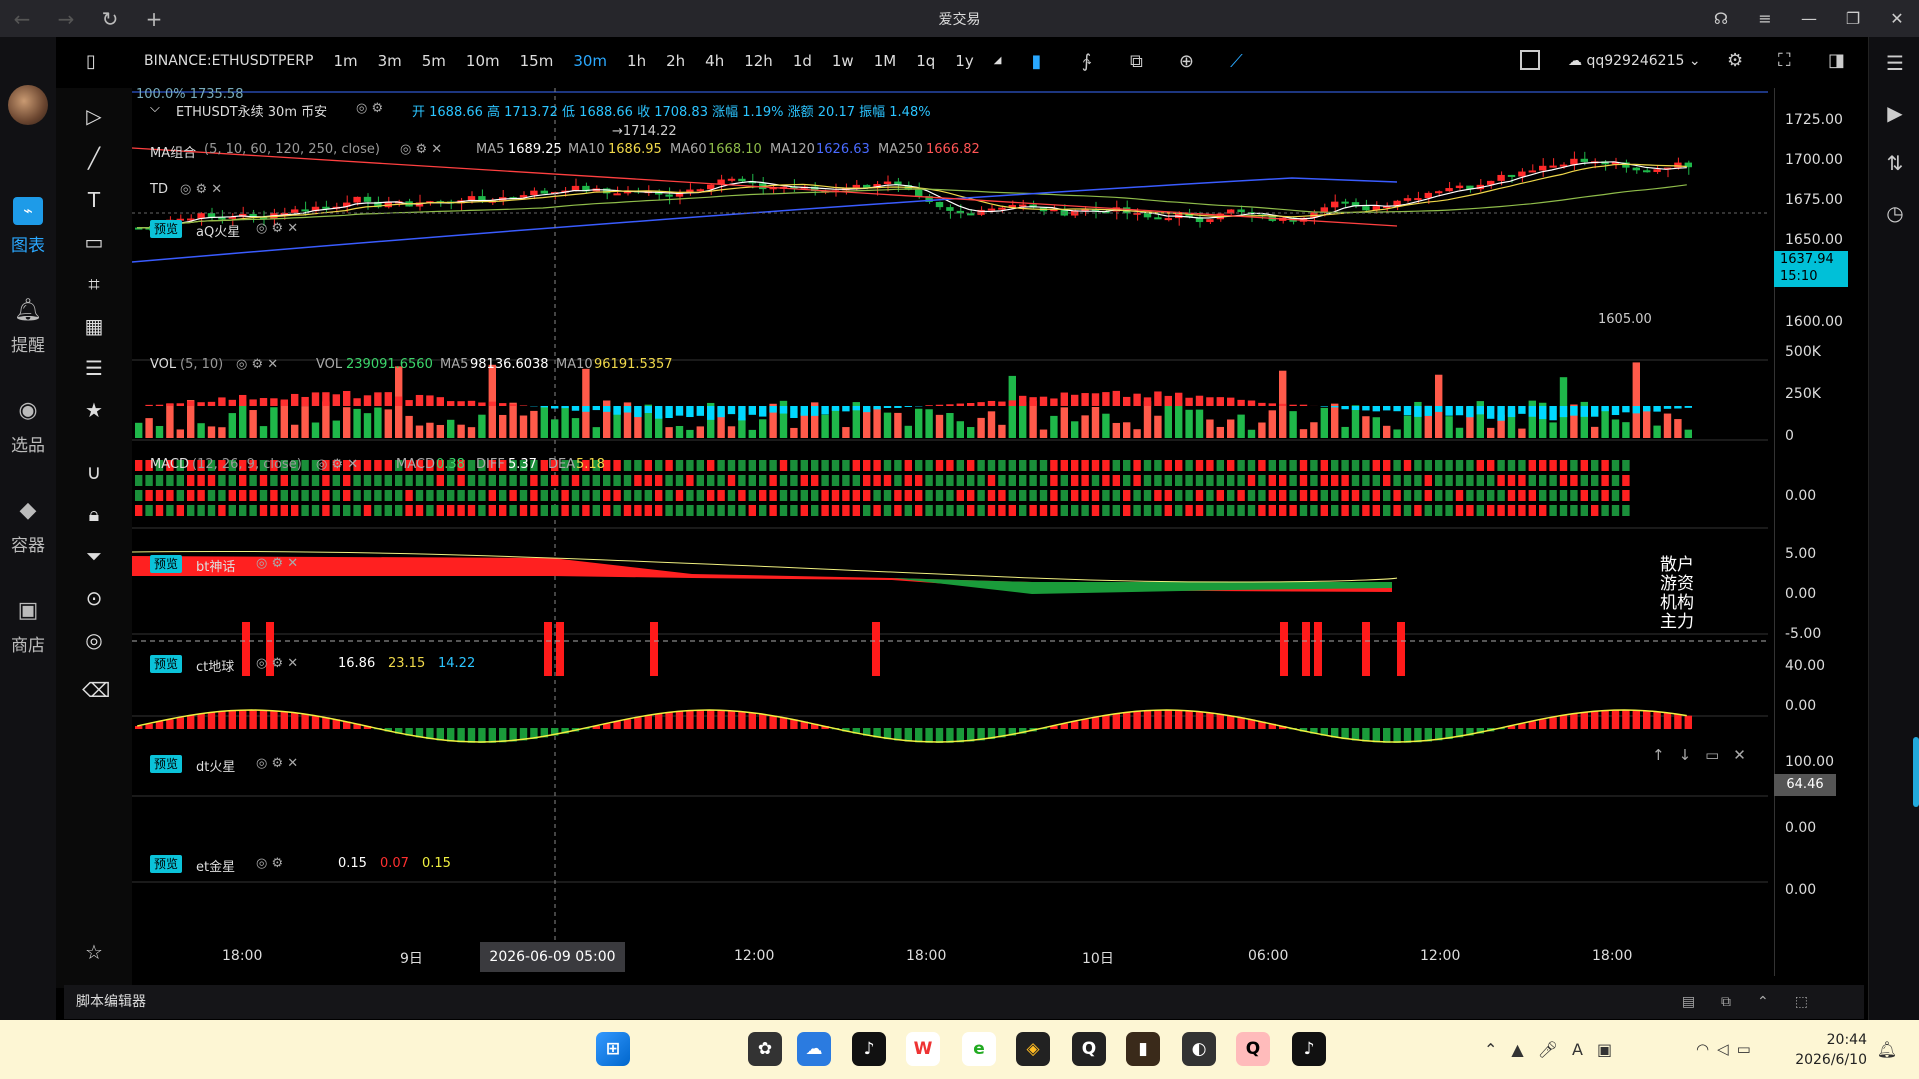  What do you see at coordinates (1186, 61) in the screenshot?
I see `replay-icon: ⊕` at bounding box center [1186, 61].